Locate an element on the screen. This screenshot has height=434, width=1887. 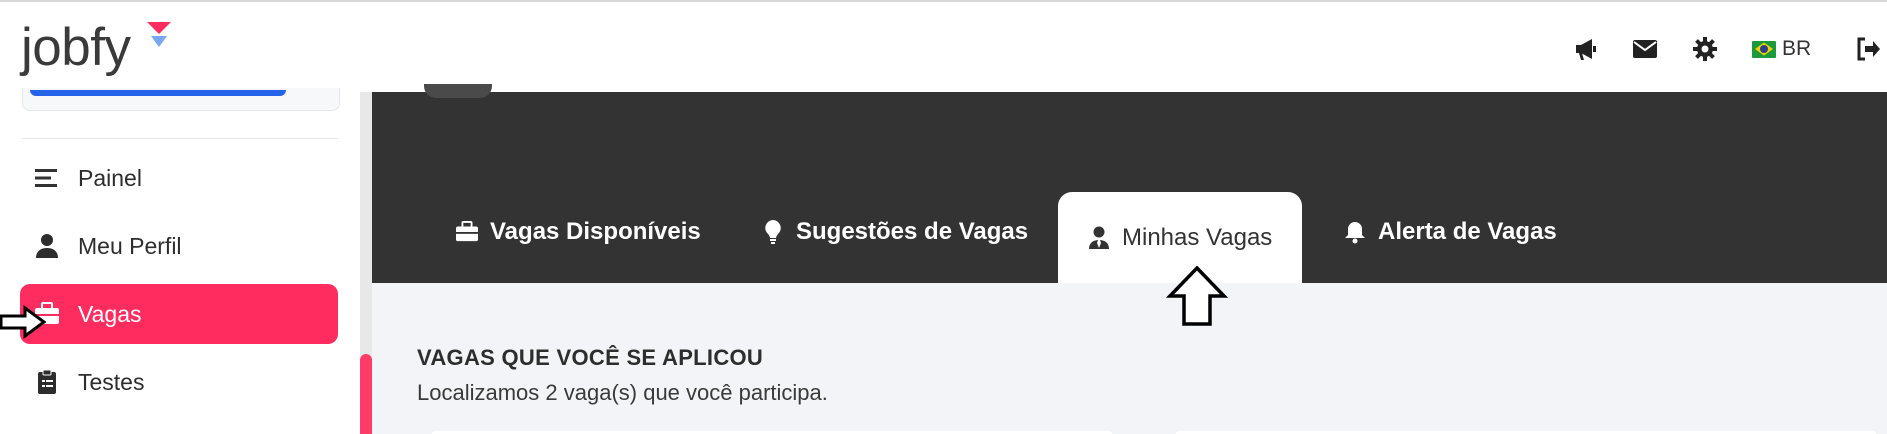
user-icon is located at coordinates (47, 246).